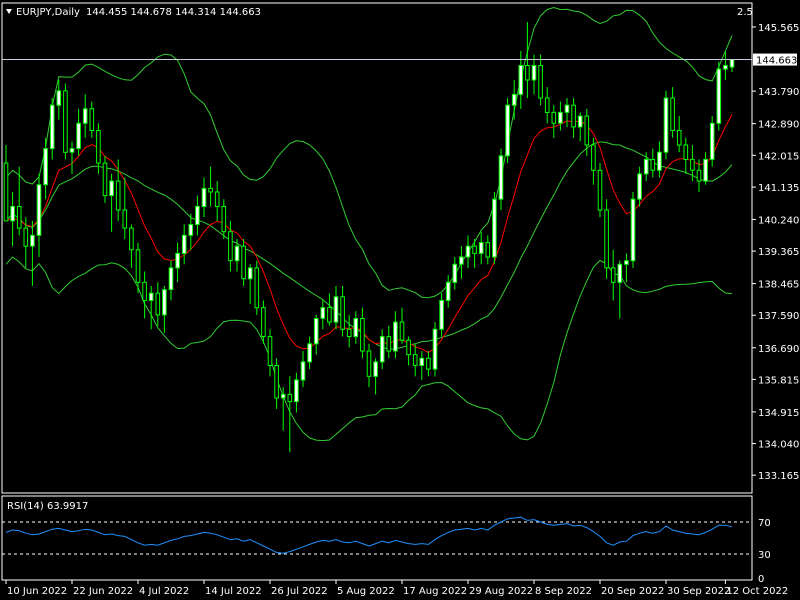  I want to click on scale-factor: 2.5, so click(745, 12).